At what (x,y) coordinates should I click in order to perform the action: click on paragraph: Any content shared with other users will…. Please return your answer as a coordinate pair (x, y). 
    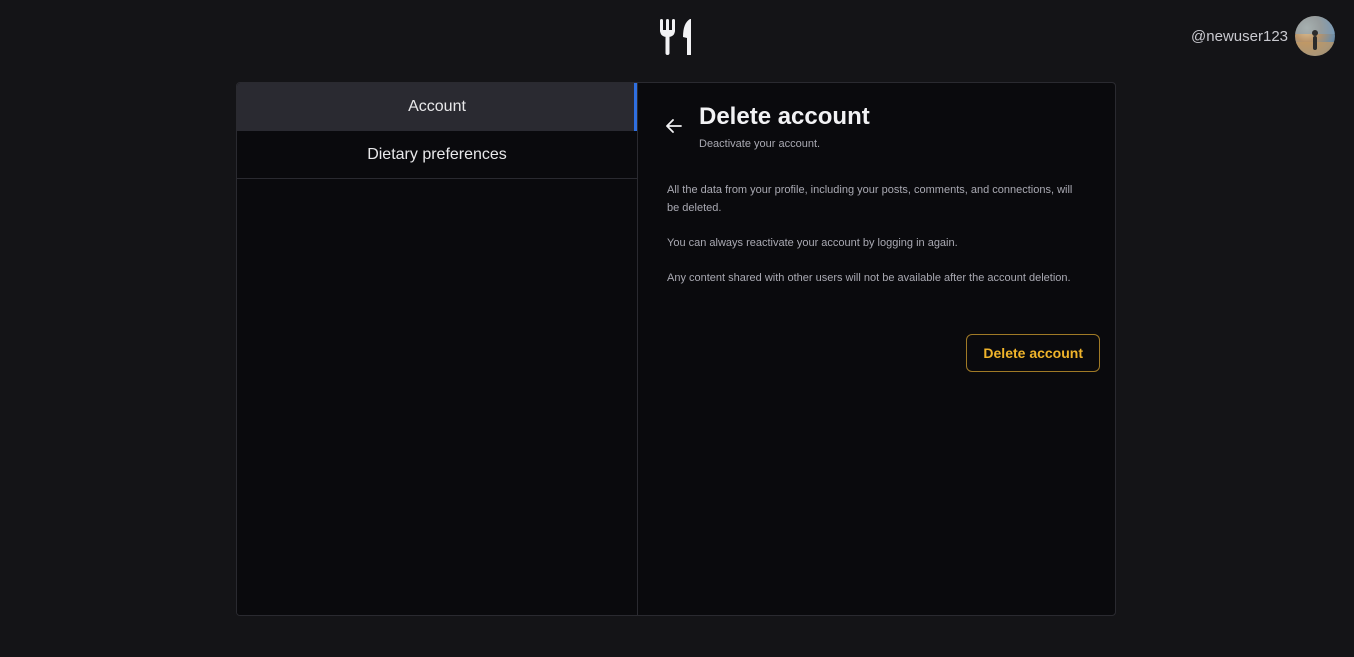
    Looking at the image, I should click on (869, 278).